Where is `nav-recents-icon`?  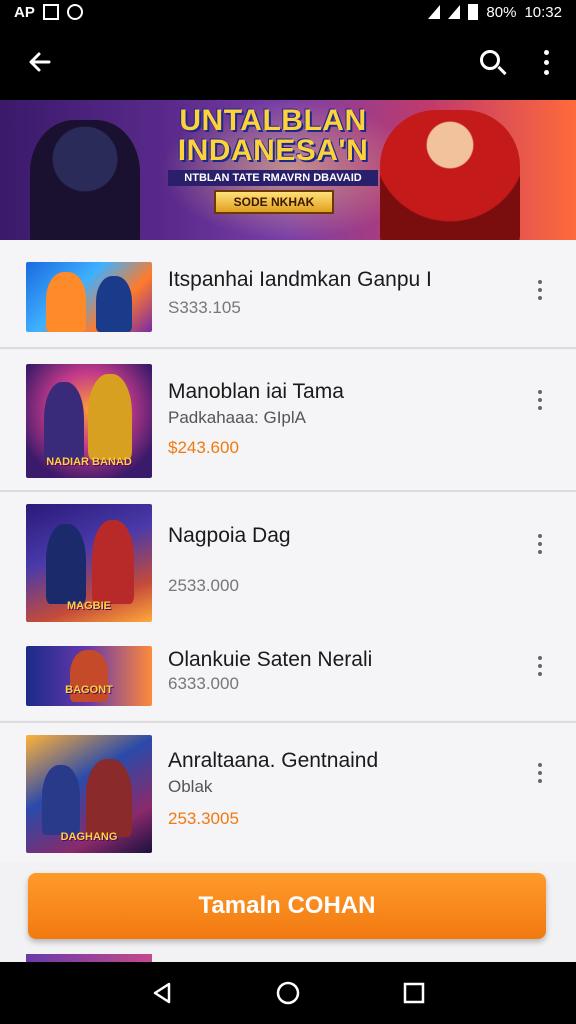
nav-recents-icon is located at coordinates (414, 993).